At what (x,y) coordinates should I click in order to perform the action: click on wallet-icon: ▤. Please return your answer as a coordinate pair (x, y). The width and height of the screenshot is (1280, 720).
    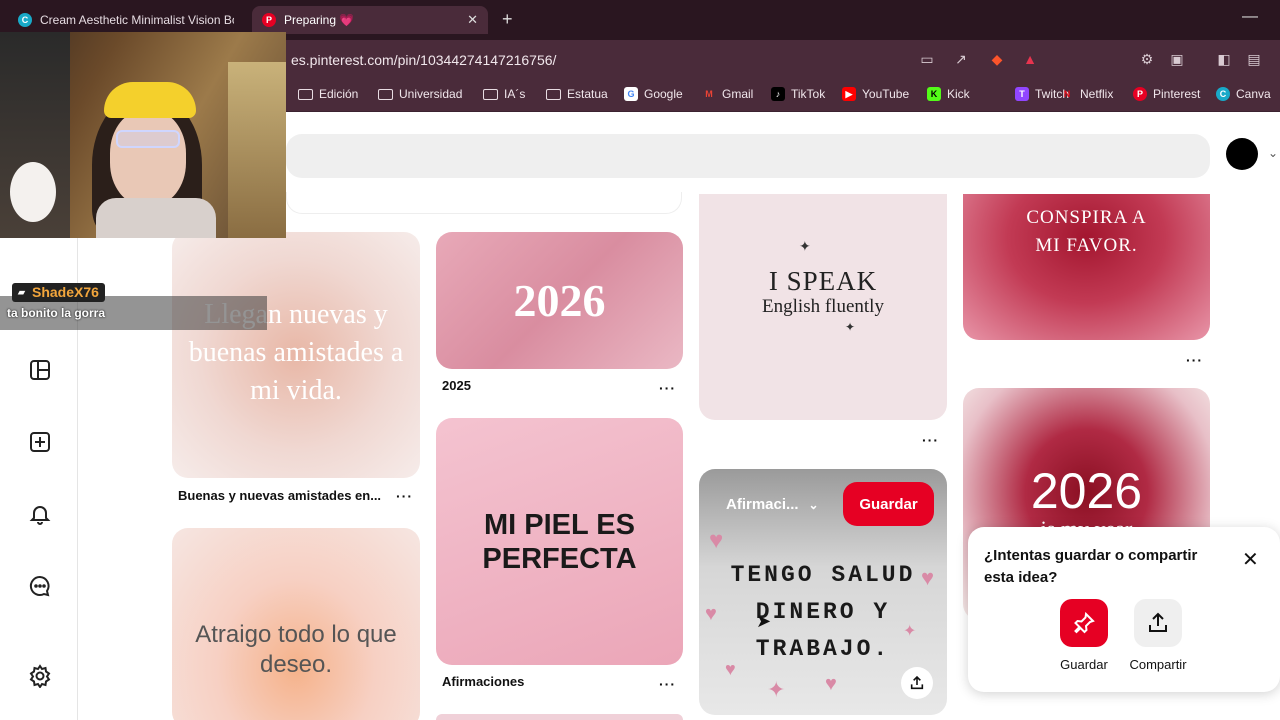
    Looking at the image, I should click on (1254, 60).